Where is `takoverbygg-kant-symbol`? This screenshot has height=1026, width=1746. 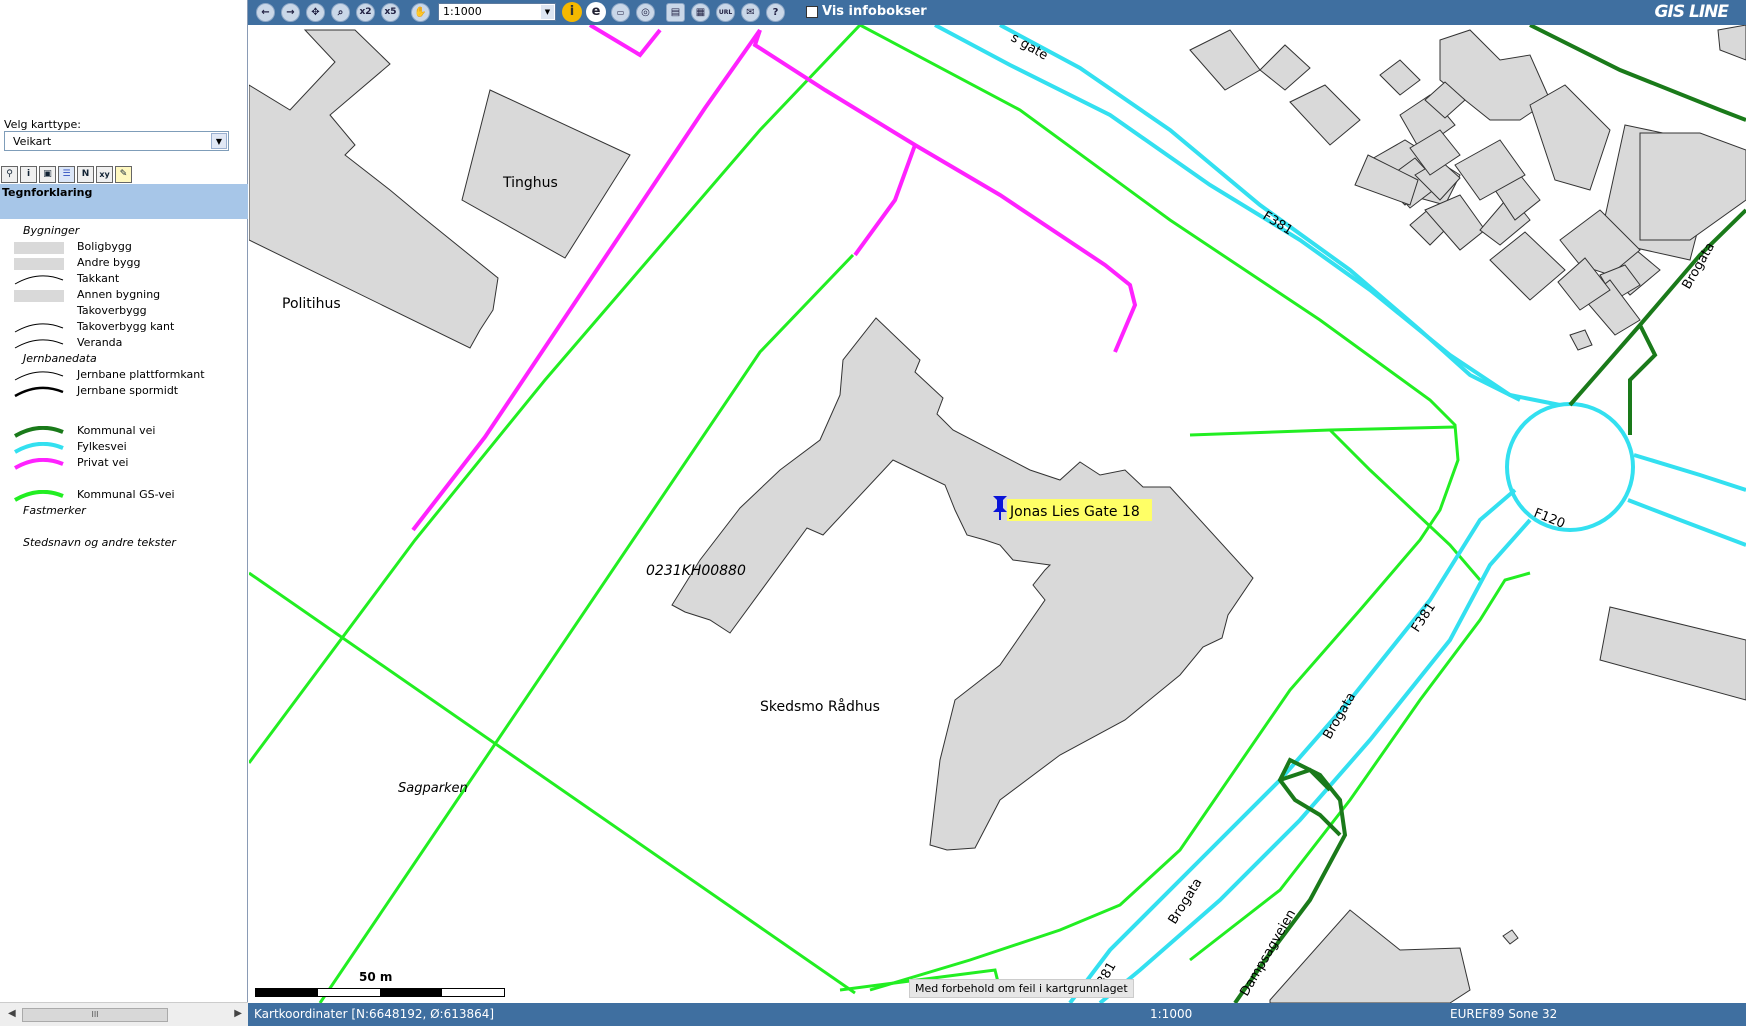
takoverbygg-kant-symbol is located at coordinates (39, 328).